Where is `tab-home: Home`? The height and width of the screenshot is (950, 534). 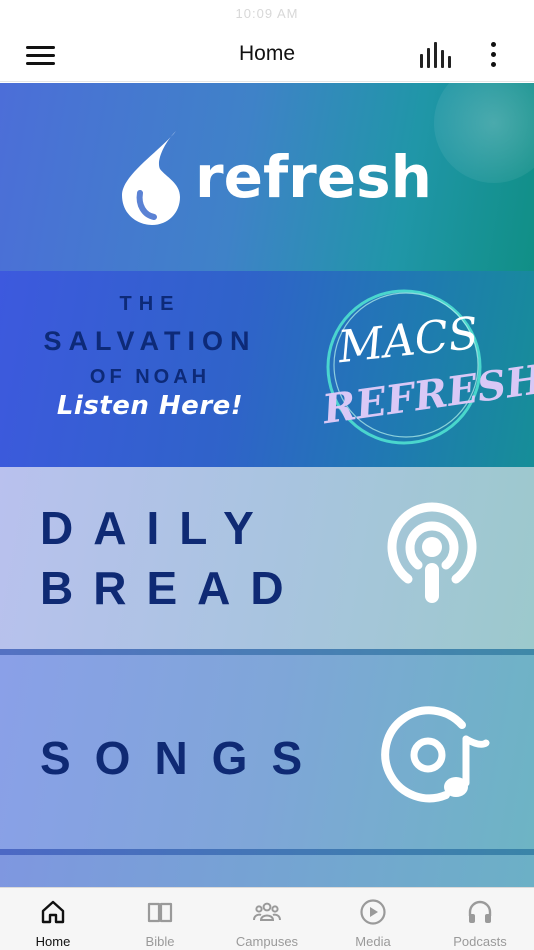 tab-home: Home is located at coordinates (53, 919).